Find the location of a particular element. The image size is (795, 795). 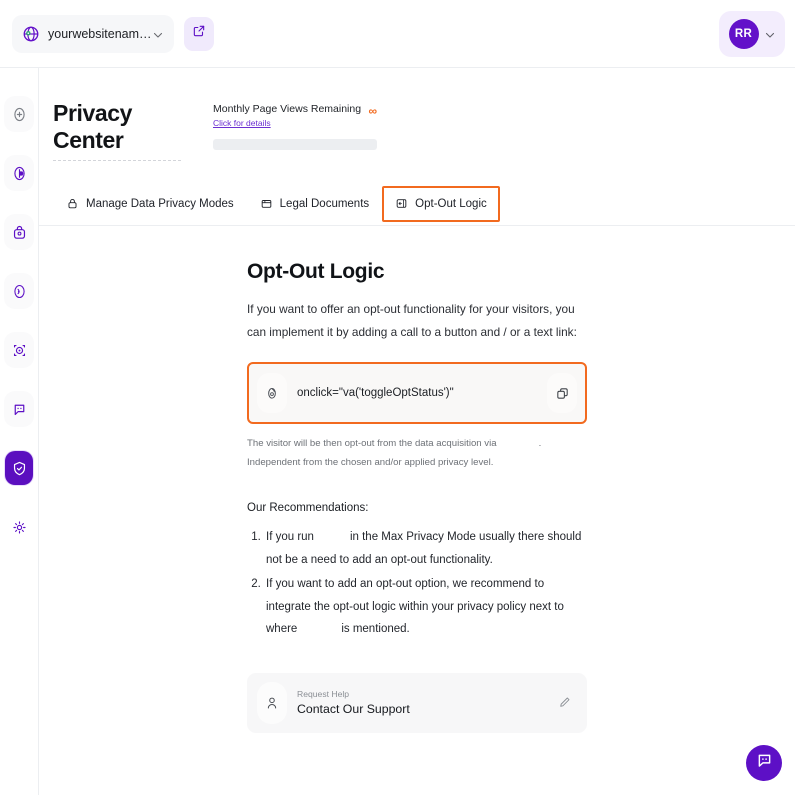

rec-text-after: is mentioned. is located at coordinates (375, 629).